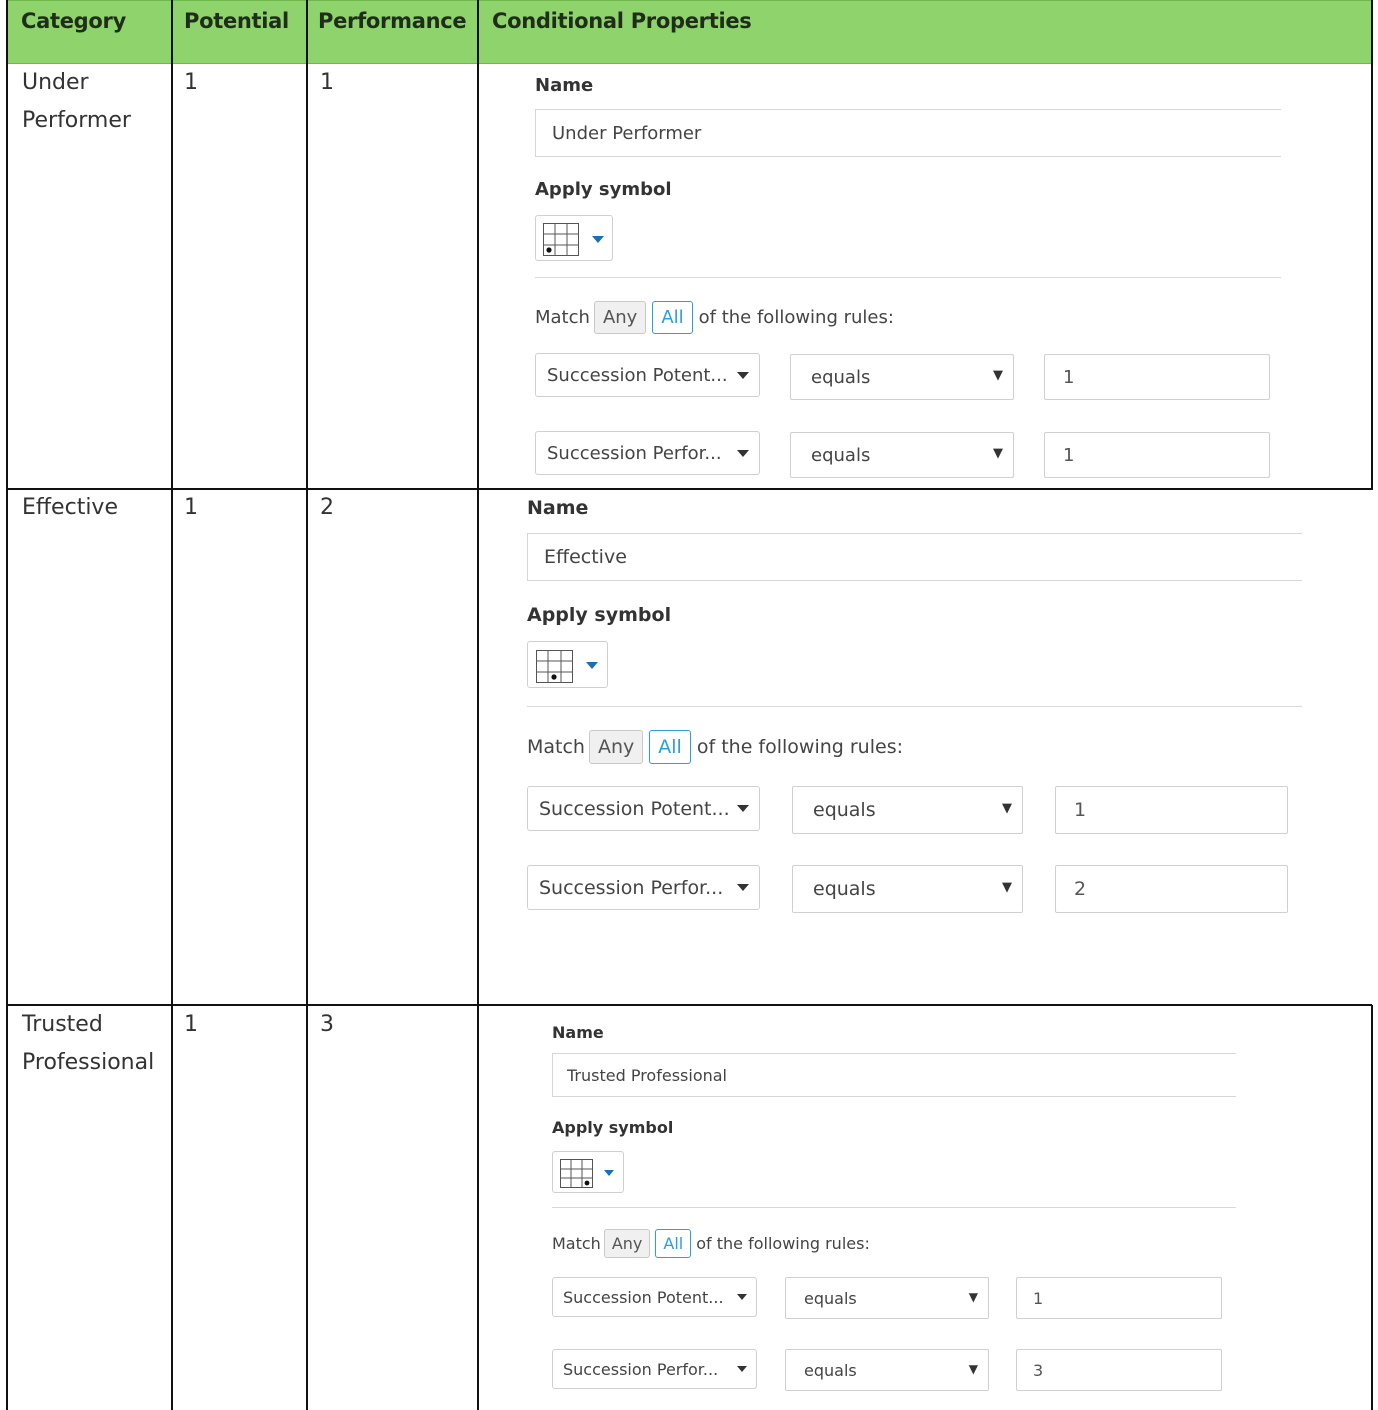  What do you see at coordinates (73, 21) in the screenshot?
I see `header-category: Category` at bounding box center [73, 21].